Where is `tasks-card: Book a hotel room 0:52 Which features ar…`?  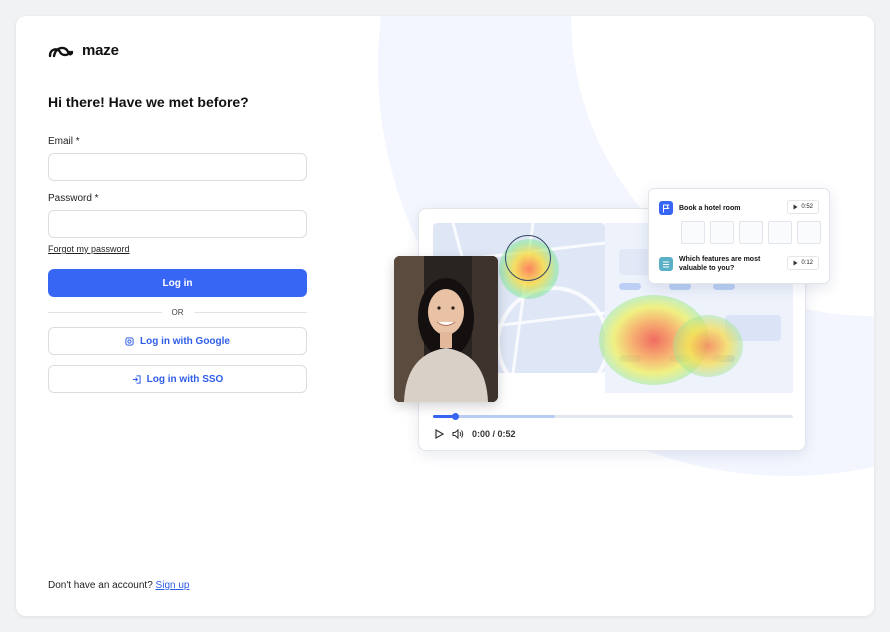 tasks-card: Book a hotel room 0:52 Which features ar… is located at coordinates (739, 236).